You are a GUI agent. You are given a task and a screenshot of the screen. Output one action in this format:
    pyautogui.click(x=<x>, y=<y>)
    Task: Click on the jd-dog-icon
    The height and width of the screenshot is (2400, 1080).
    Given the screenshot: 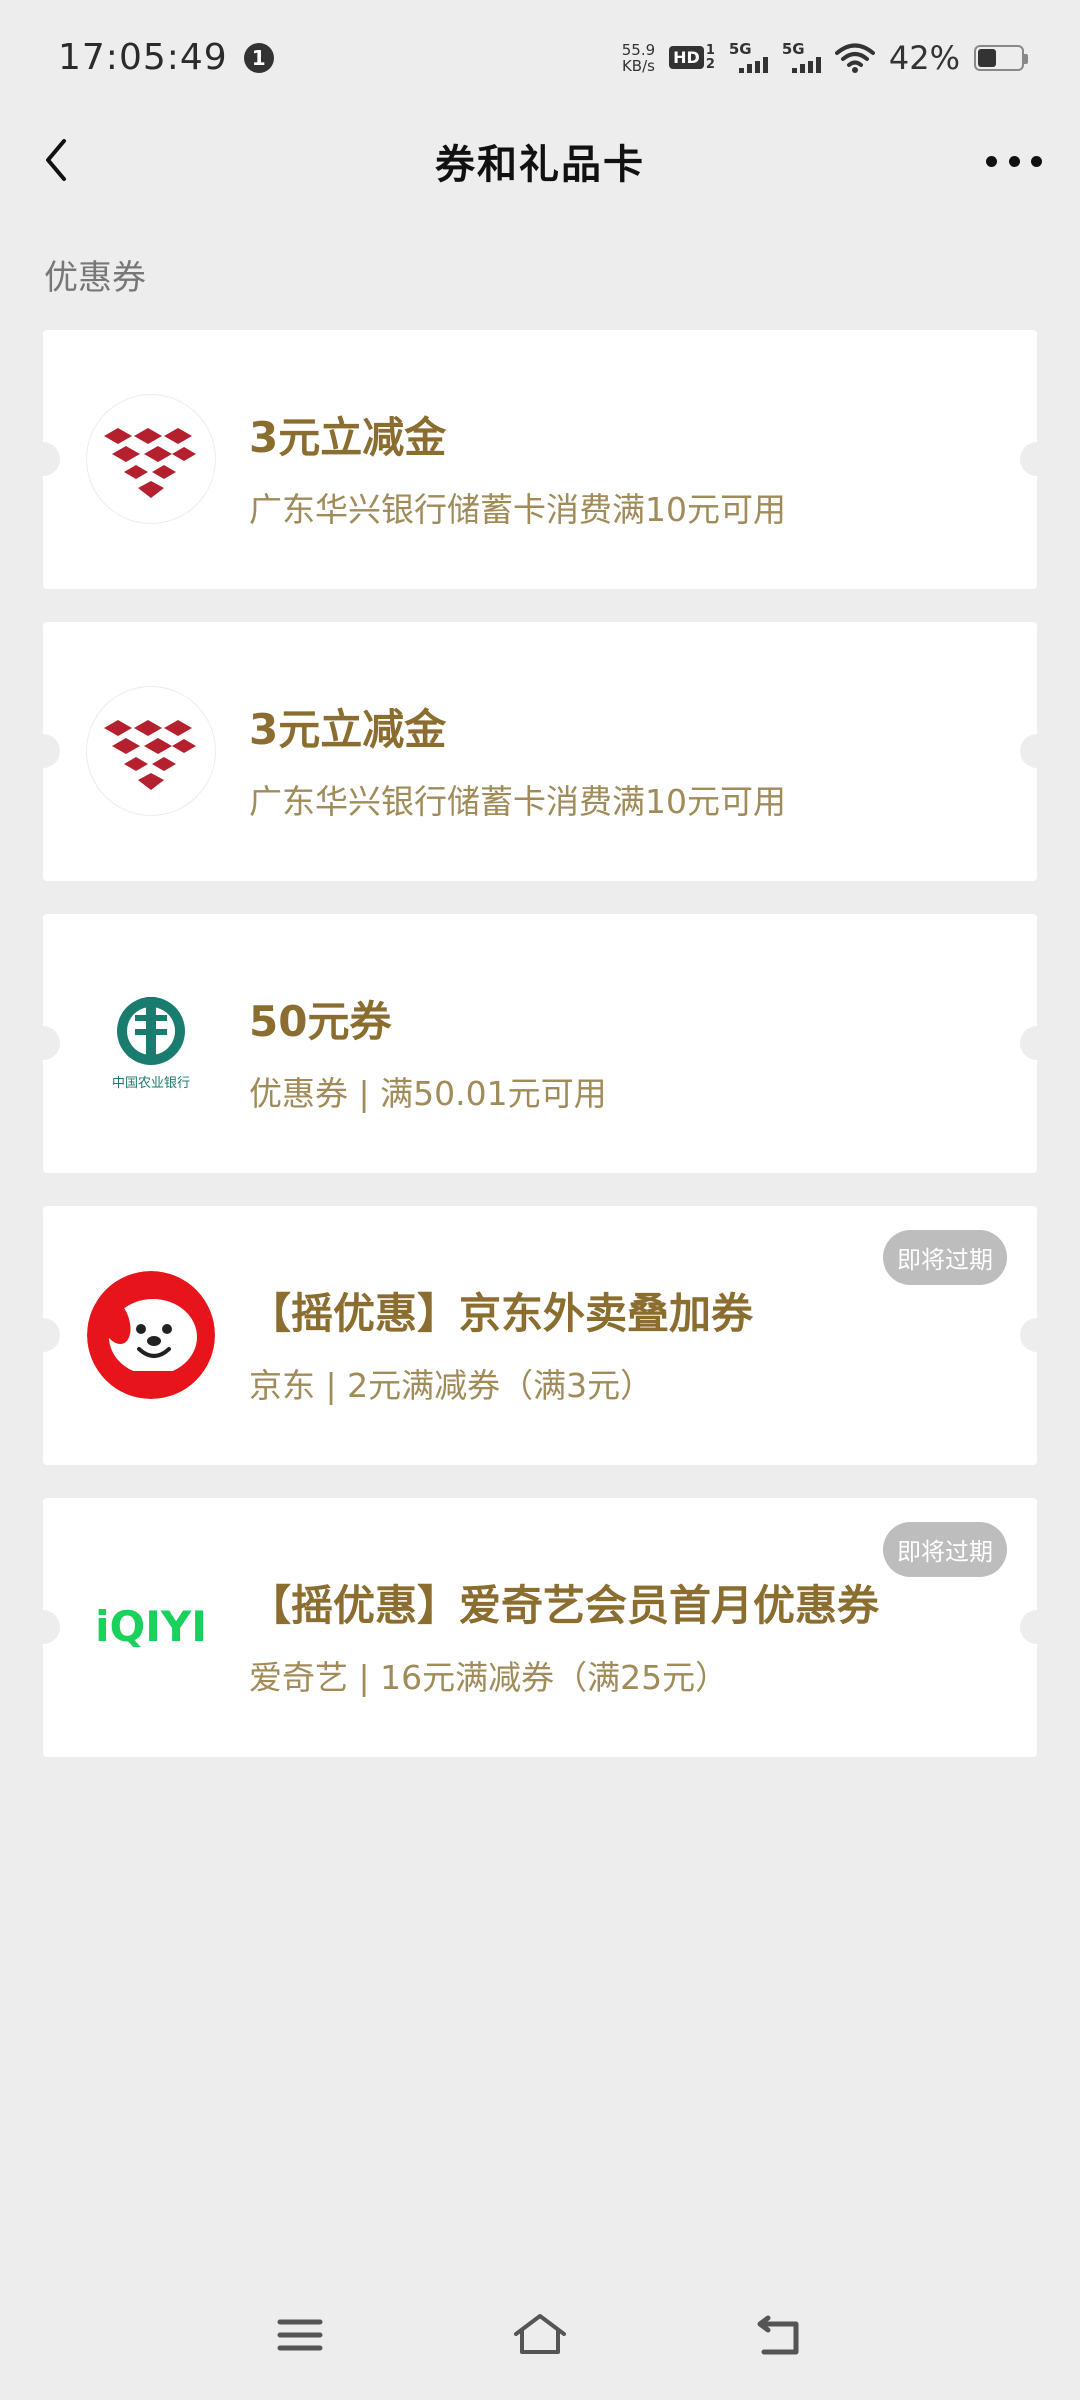 What is the action you would take?
    pyautogui.click(x=151, y=1335)
    